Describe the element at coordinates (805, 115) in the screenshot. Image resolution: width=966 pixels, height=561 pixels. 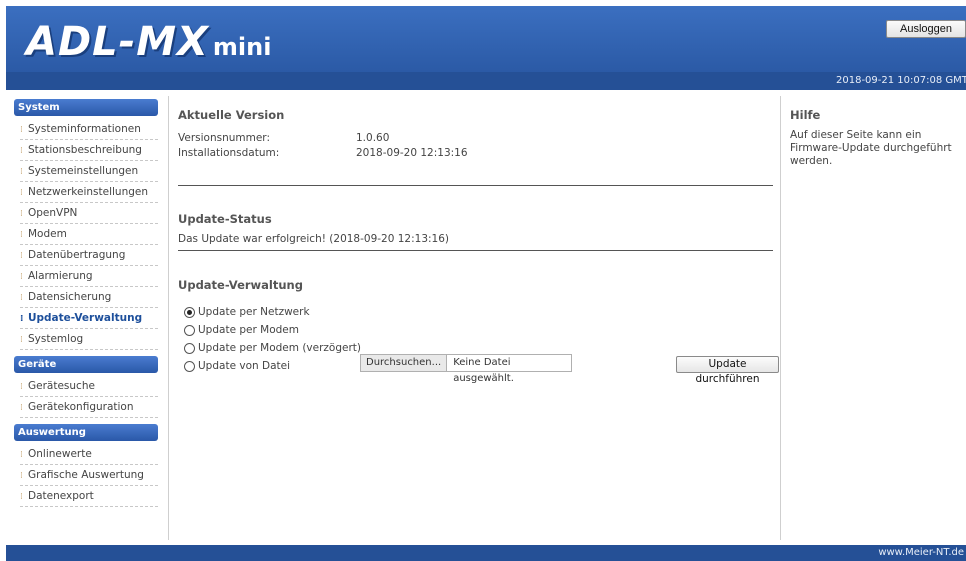
I see `help-title: Hilfe` at that location.